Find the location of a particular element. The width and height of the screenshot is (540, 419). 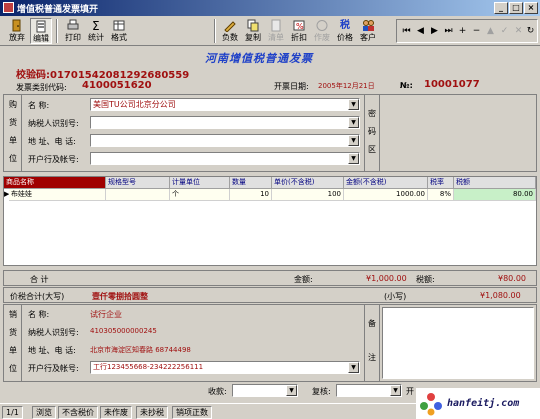

tax-icon: 税 is located at coordinates (345, 25).